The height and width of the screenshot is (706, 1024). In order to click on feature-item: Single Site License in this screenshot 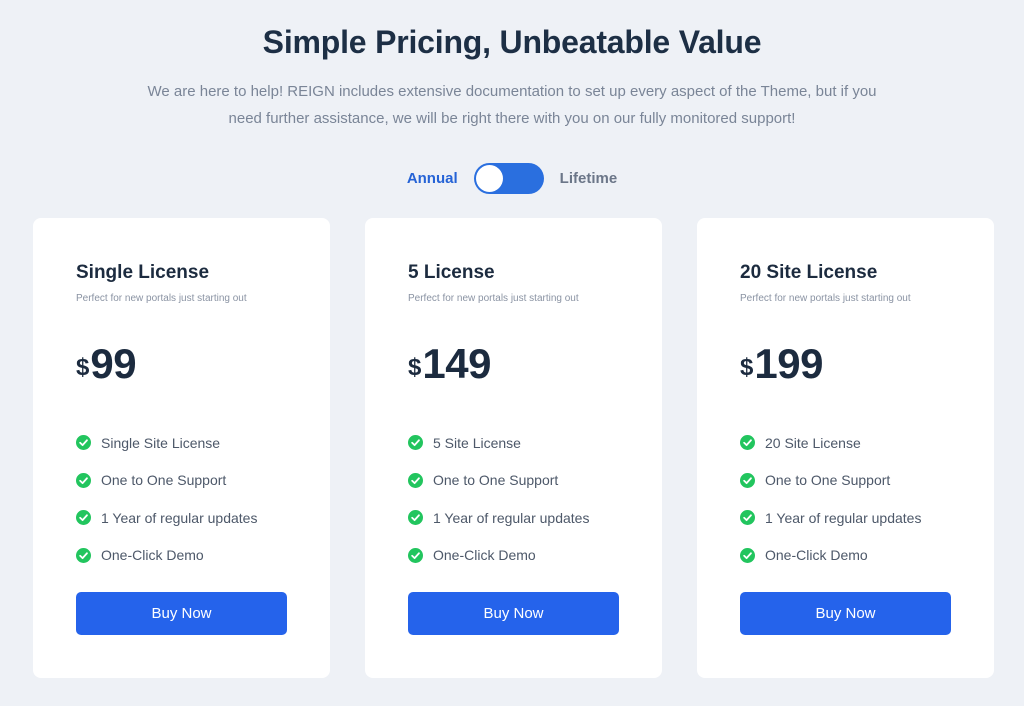, I will do `click(166, 443)`.